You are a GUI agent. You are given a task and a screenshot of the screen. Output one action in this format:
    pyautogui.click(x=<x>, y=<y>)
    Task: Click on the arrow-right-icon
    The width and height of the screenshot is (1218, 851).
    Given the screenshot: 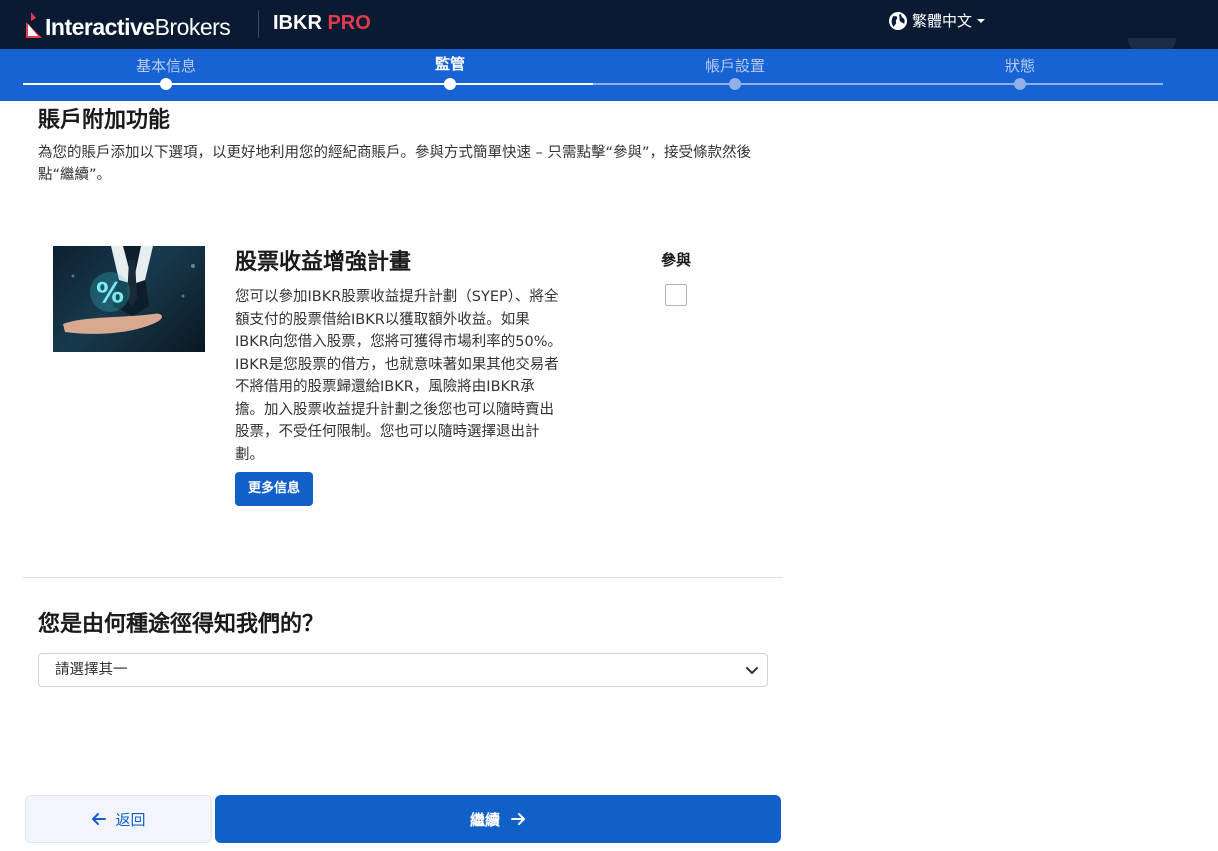 What is the action you would take?
    pyautogui.click(x=518, y=819)
    